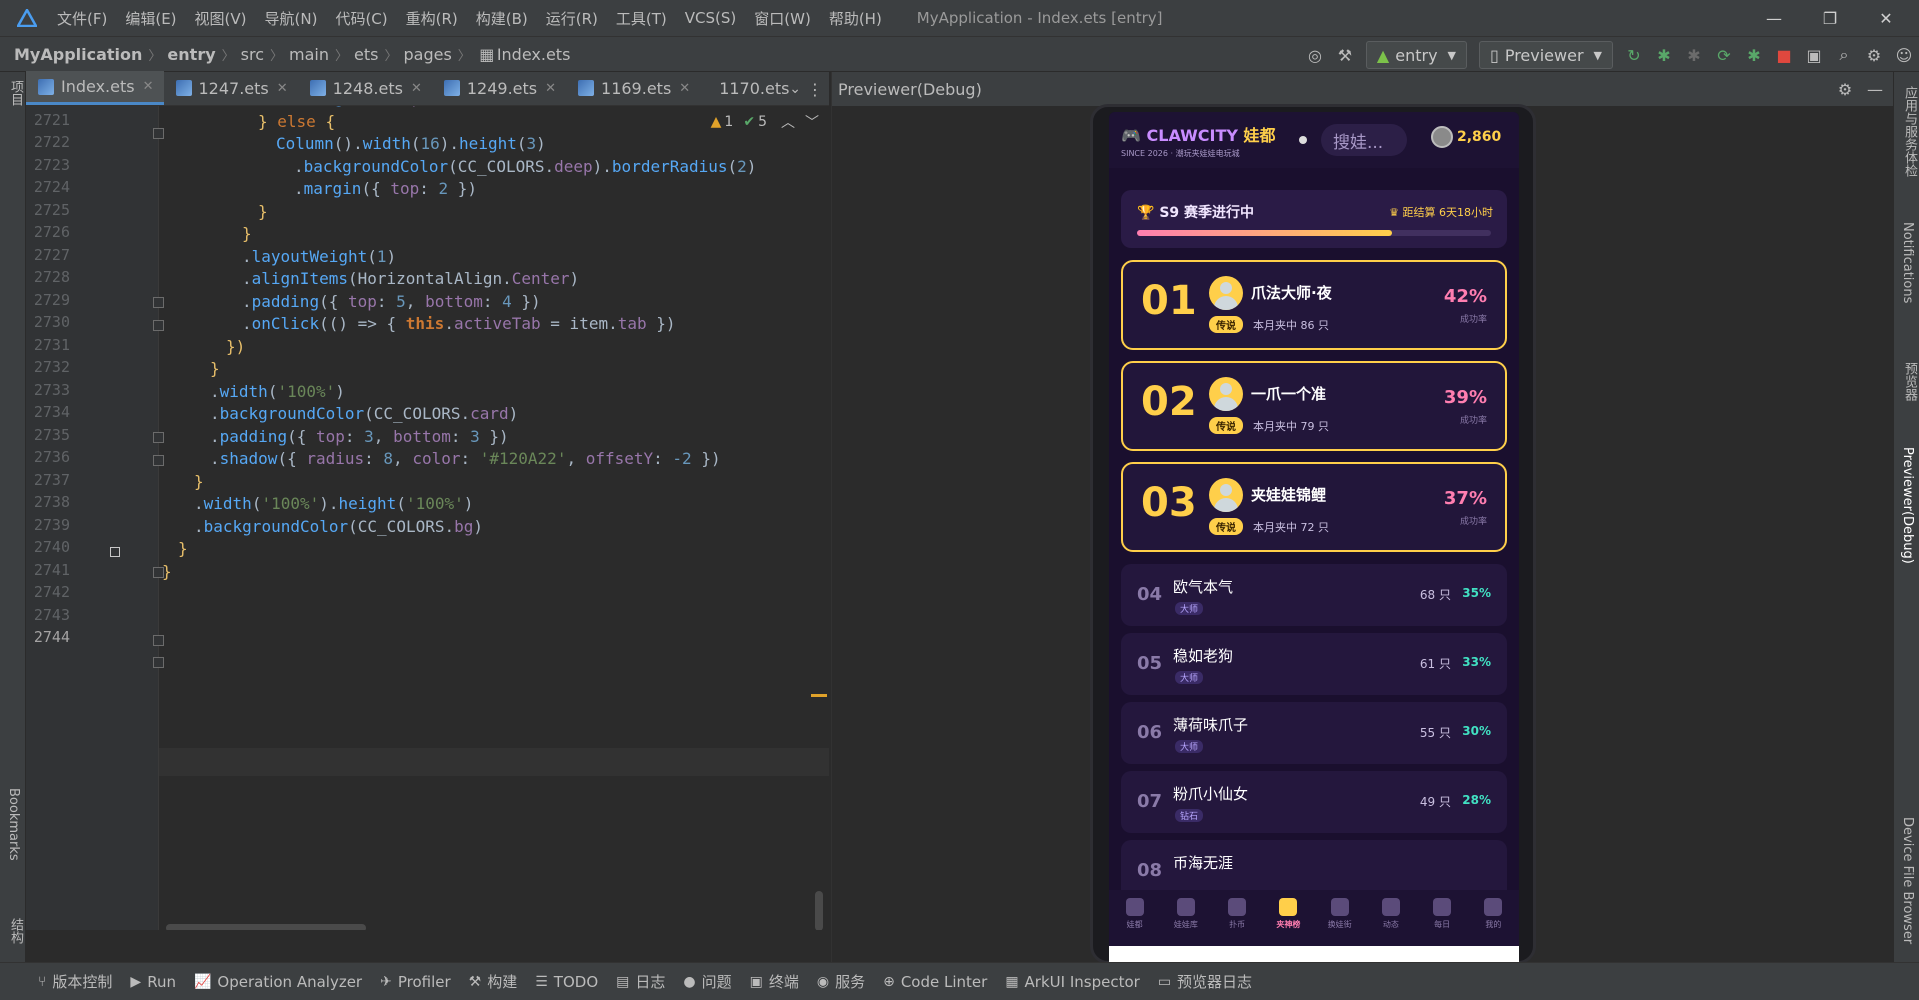 The image size is (1919, 1000). What do you see at coordinates (278, 982) in the screenshot?
I see `tool-operation-analyzer: 📈 Operation Analyzer` at bounding box center [278, 982].